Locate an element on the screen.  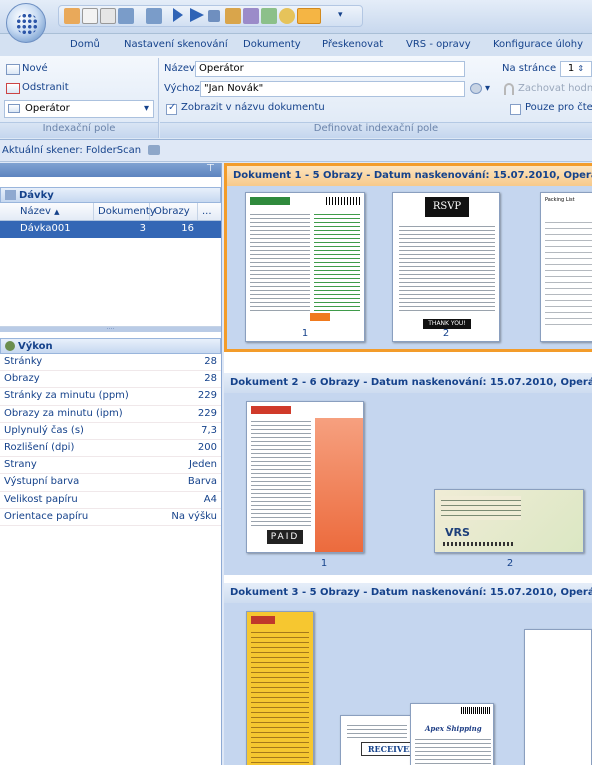
performance-header: Výkon is located at coordinates (110, 346).